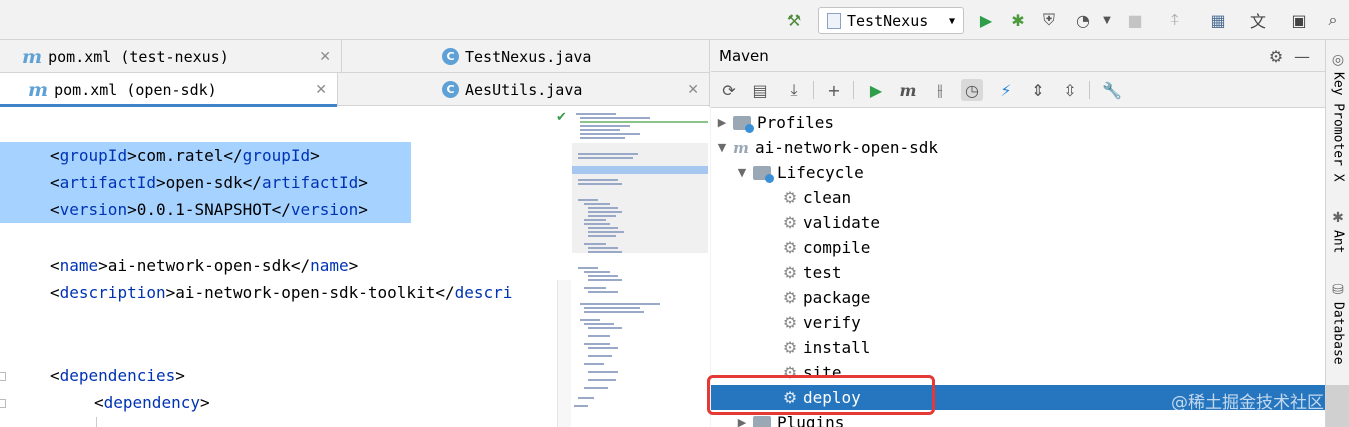 The width and height of the screenshot is (1349, 427). What do you see at coordinates (1049, 20) in the screenshot?
I see `coverage-shield-icon: ⛨` at bounding box center [1049, 20].